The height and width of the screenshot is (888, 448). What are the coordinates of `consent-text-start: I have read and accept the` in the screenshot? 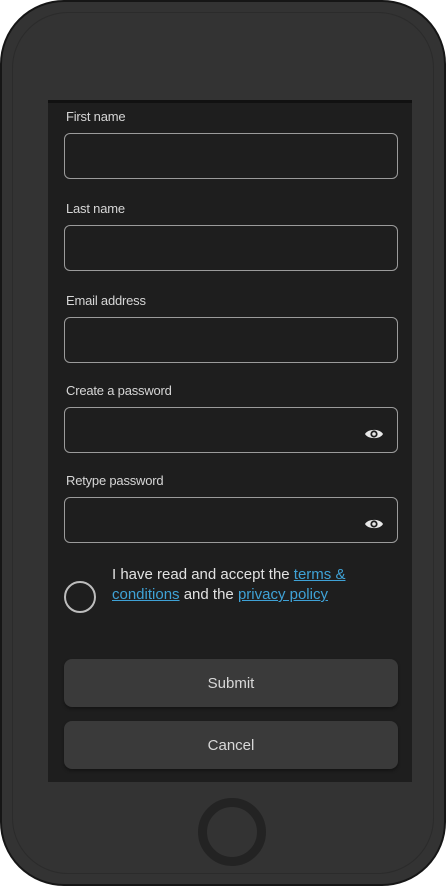 It's located at (203, 574).